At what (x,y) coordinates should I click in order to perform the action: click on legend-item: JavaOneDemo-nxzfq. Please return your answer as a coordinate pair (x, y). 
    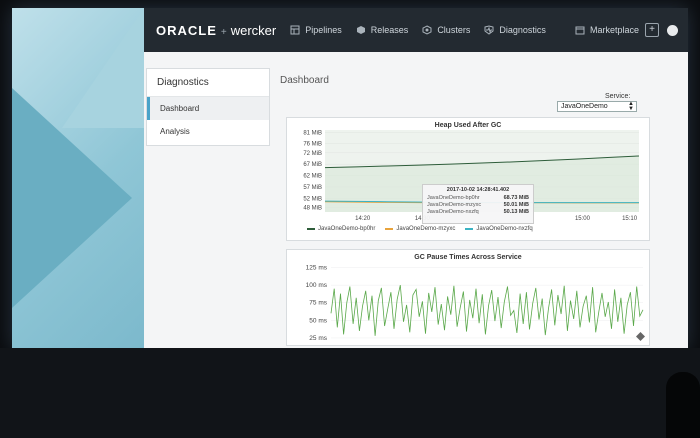
    Looking at the image, I should click on (499, 229).